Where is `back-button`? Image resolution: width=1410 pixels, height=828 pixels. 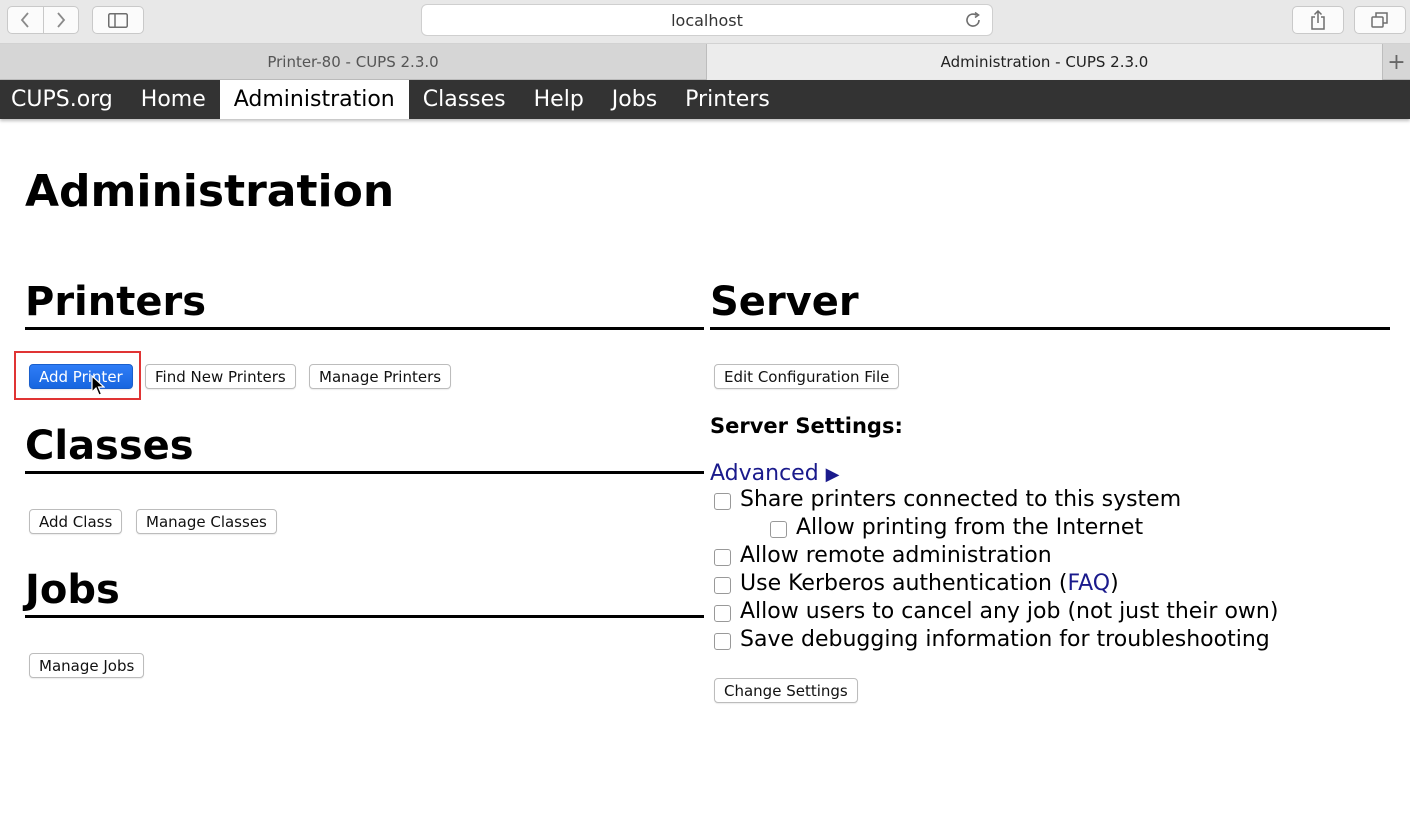
back-button is located at coordinates (25, 20).